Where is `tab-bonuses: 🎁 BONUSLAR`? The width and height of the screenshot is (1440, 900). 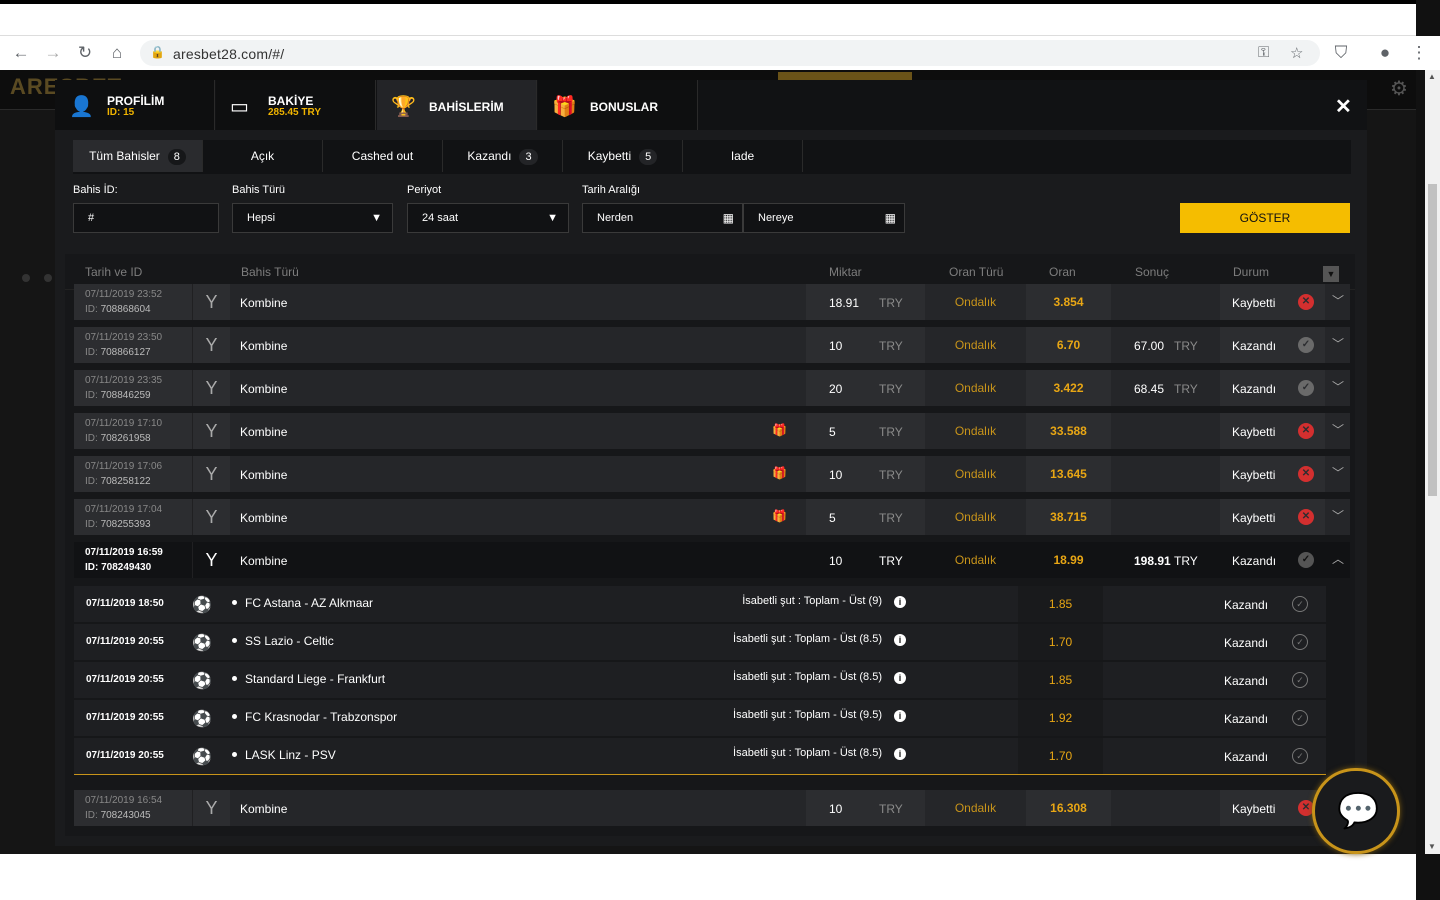
tab-bonuses: 🎁 BONUSLAR is located at coordinates (618, 105).